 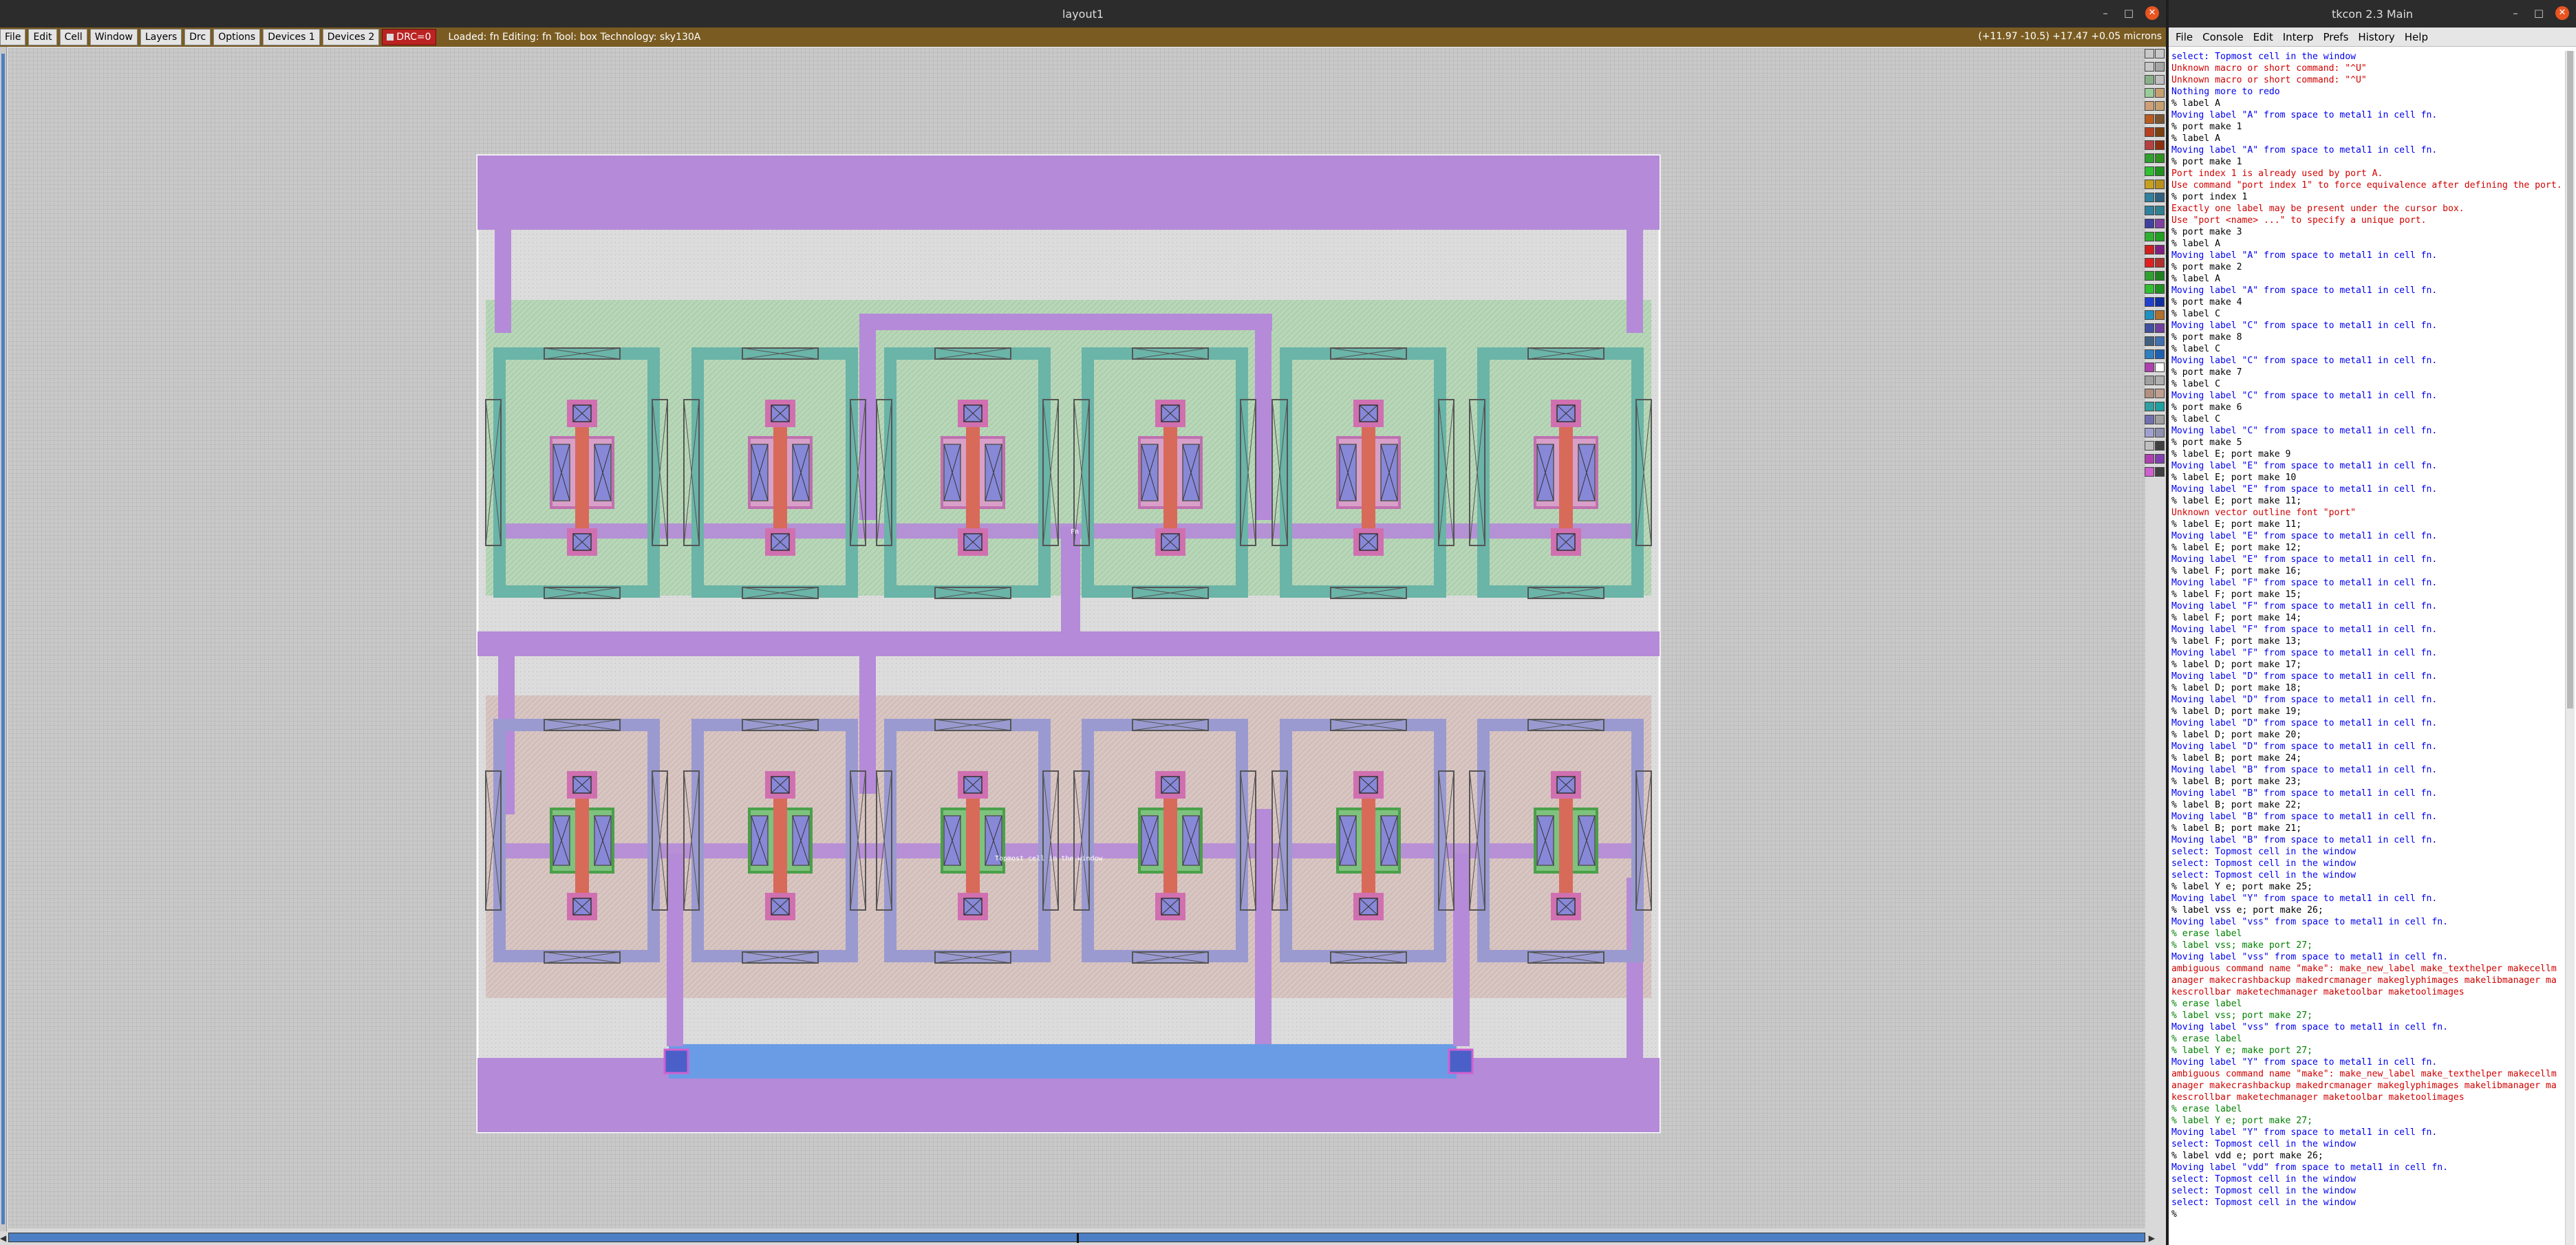 I want to click on tkcon-menu-prefs: Prefs, so click(x=2335, y=37).